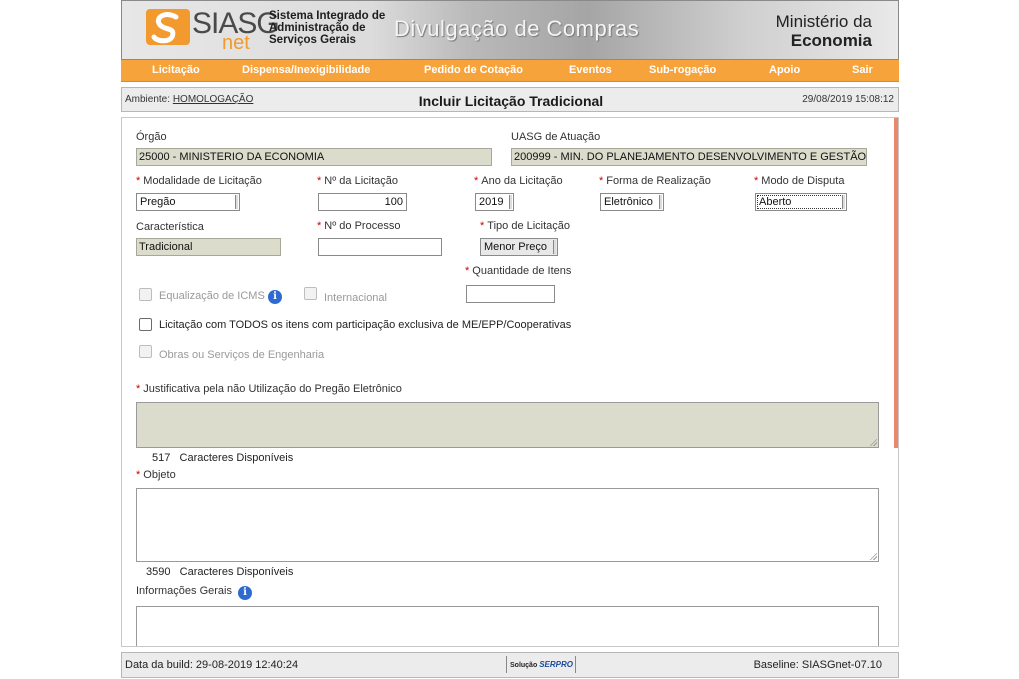 This screenshot has height=679, width=1019. I want to click on ano-value: 2019, so click(491, 202).